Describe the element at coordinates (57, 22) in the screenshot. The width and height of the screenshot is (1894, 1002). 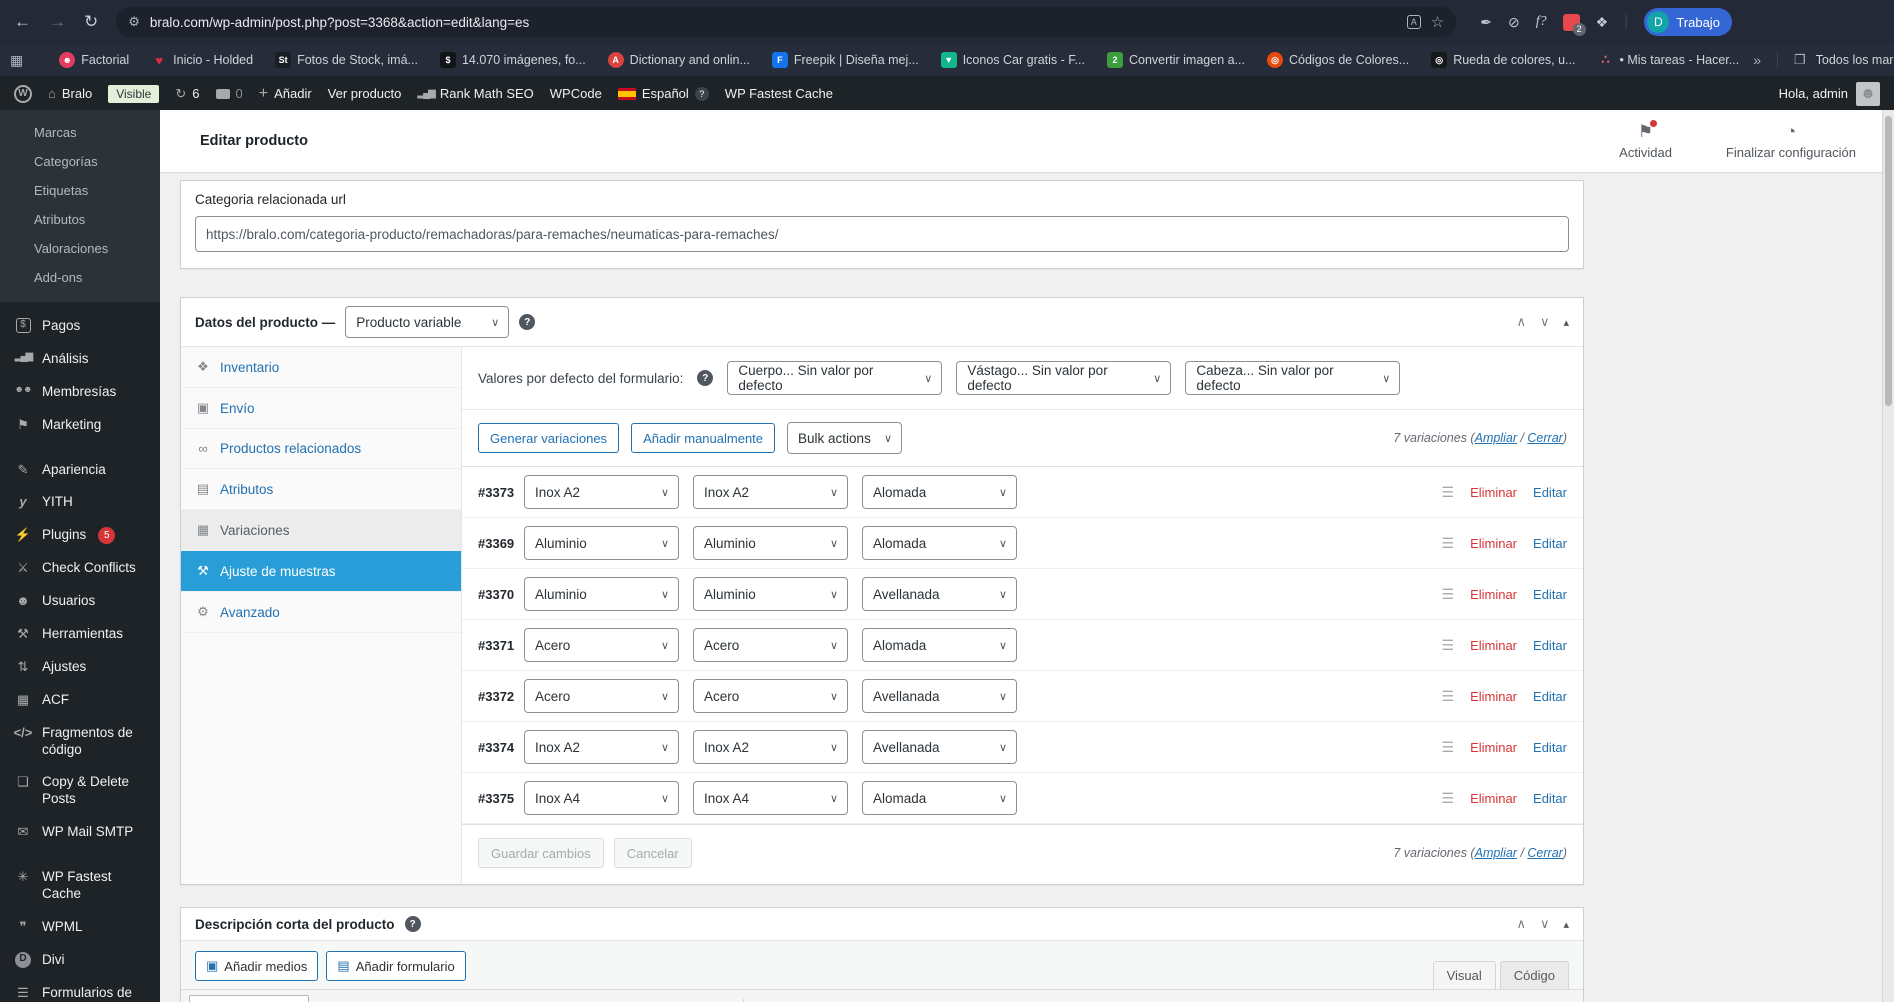
I see `forward-icon: →` at that location.